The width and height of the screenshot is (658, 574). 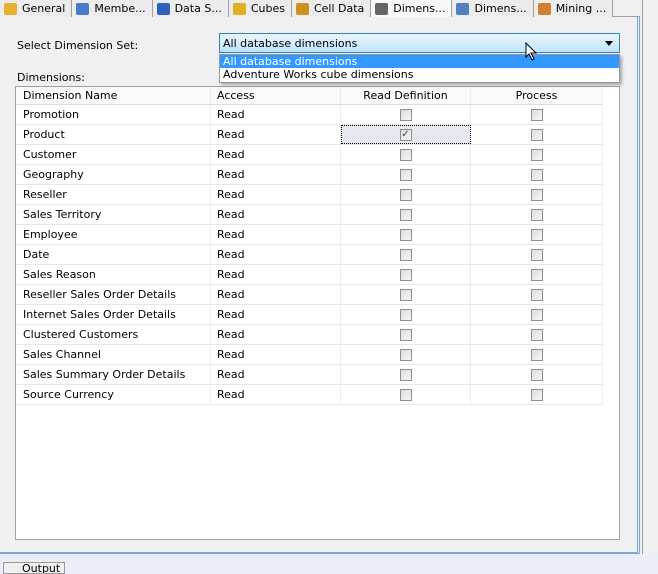 What do you see at coordinates (331, 8) in the screenshot?
I see `tab-cell-data: Cell Data` at bounding box center [331, 8].